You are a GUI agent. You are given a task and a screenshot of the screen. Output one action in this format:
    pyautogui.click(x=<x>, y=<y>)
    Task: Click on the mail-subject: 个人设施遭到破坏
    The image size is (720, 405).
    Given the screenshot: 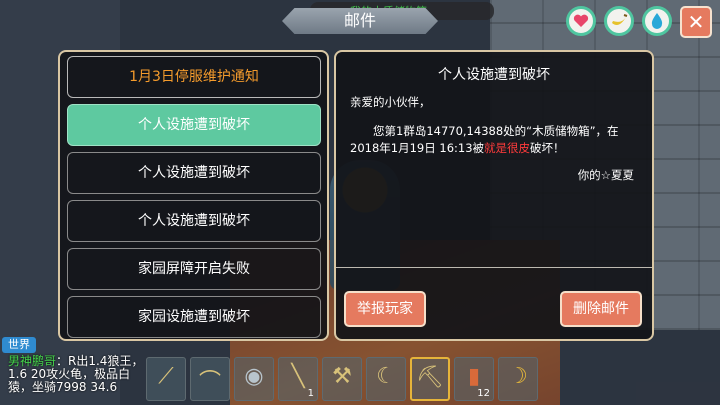 What is the action you would take?
    pyautogui.click(x=494, y=75)
    